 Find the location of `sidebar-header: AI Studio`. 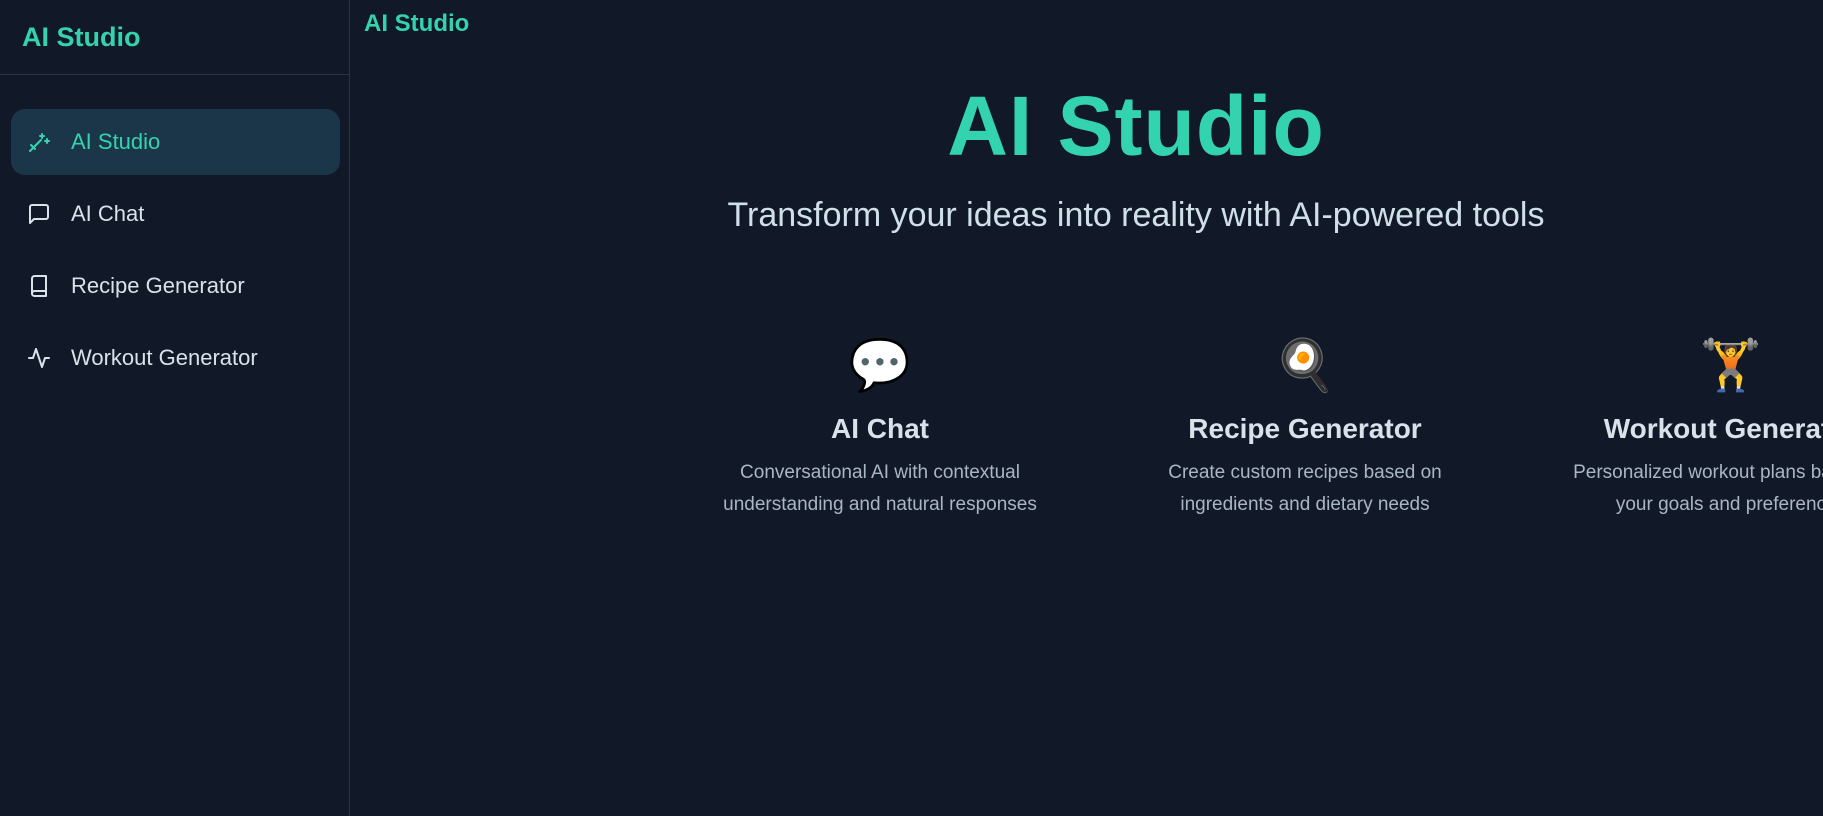

sidebar-header: AI Studio is located at coordinates (174, 37).